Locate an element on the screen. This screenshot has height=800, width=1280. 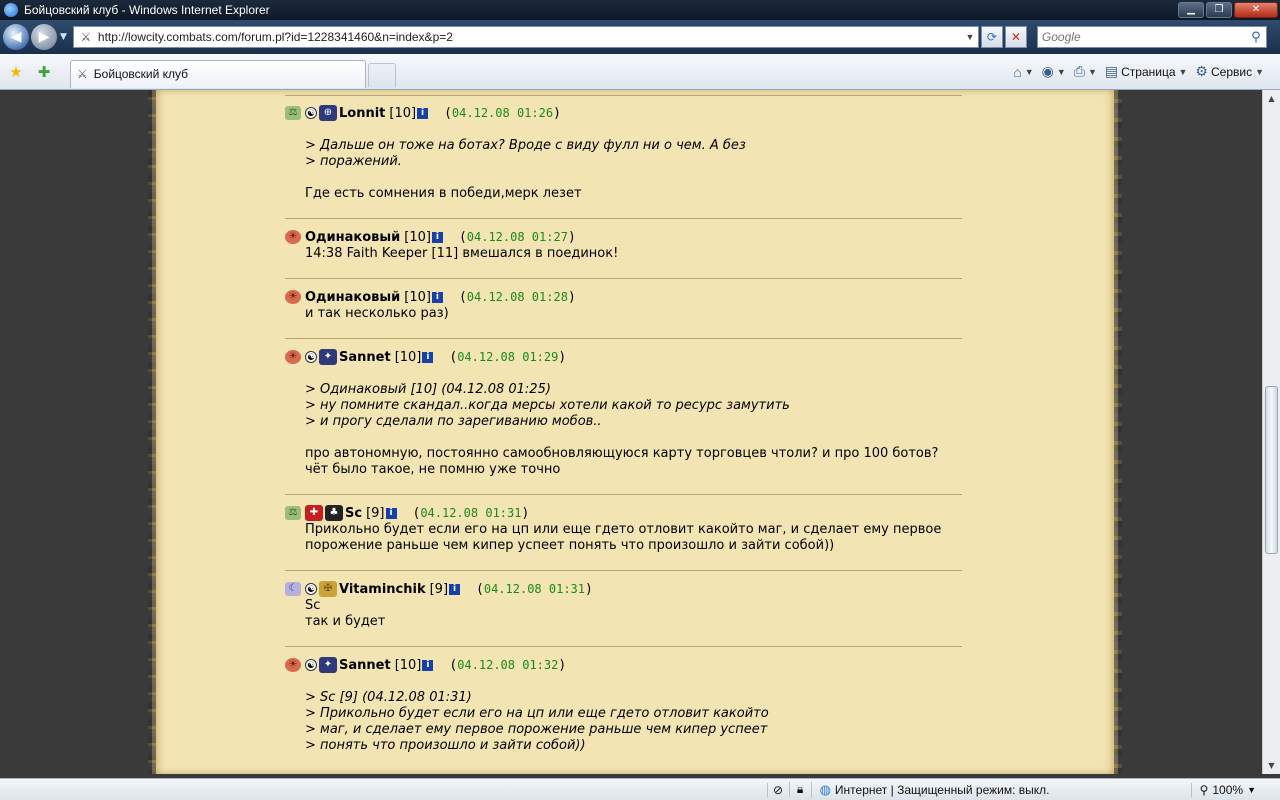
tools-menu: ⚙ Сервис ▼ is located at coordinates (1229, 71).